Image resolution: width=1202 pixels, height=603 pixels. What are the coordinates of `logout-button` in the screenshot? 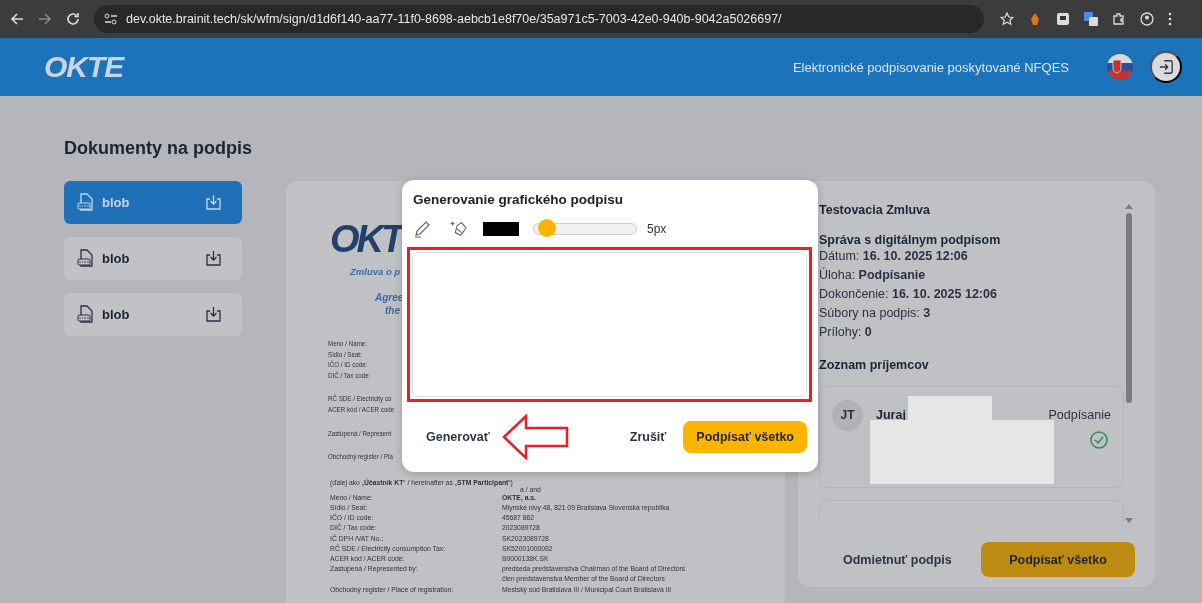 It's located at (1166, 67).